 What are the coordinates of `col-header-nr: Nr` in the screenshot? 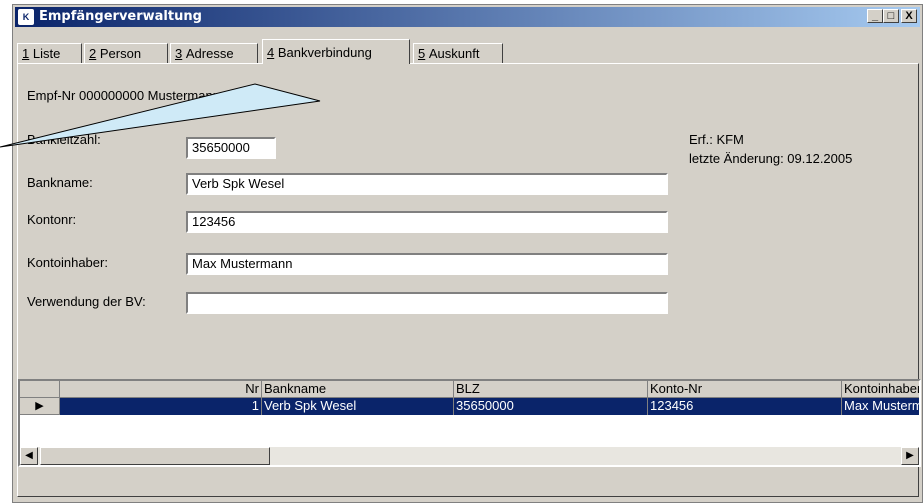 It's located at (161, 389).